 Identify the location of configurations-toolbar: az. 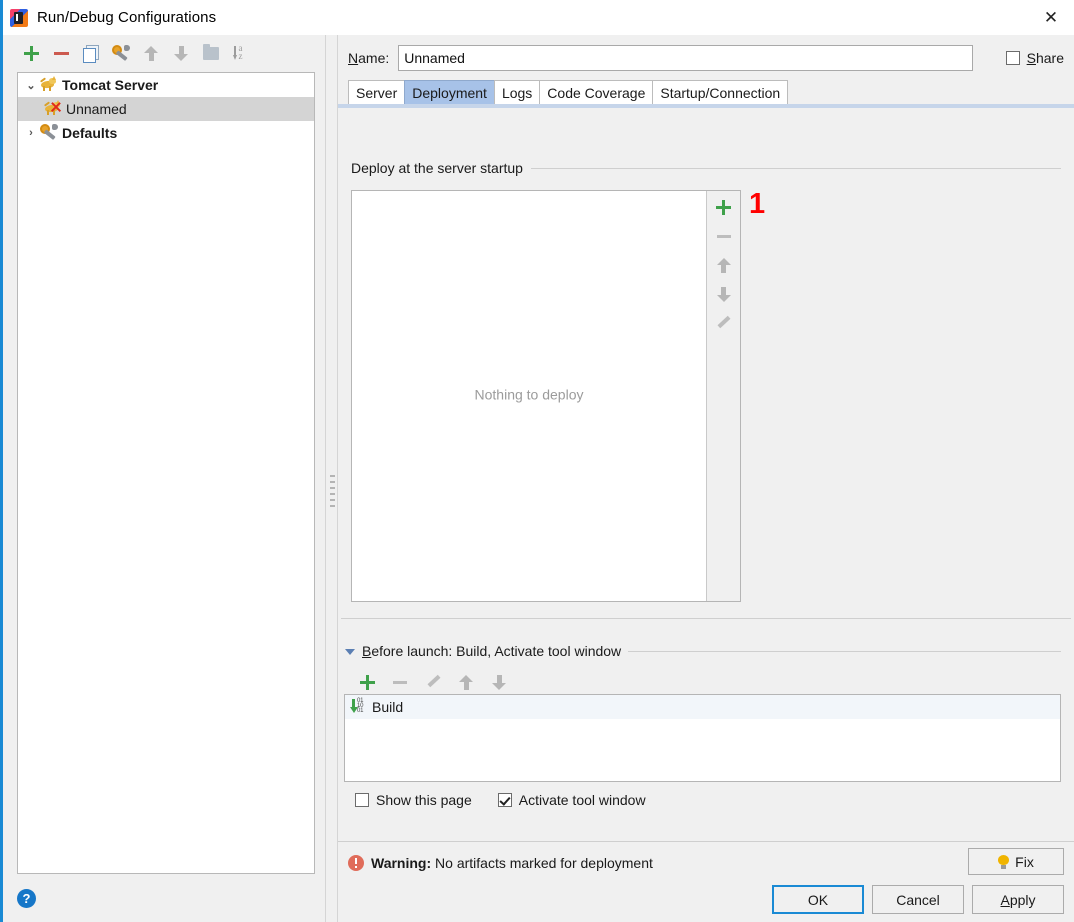
(164, 53).